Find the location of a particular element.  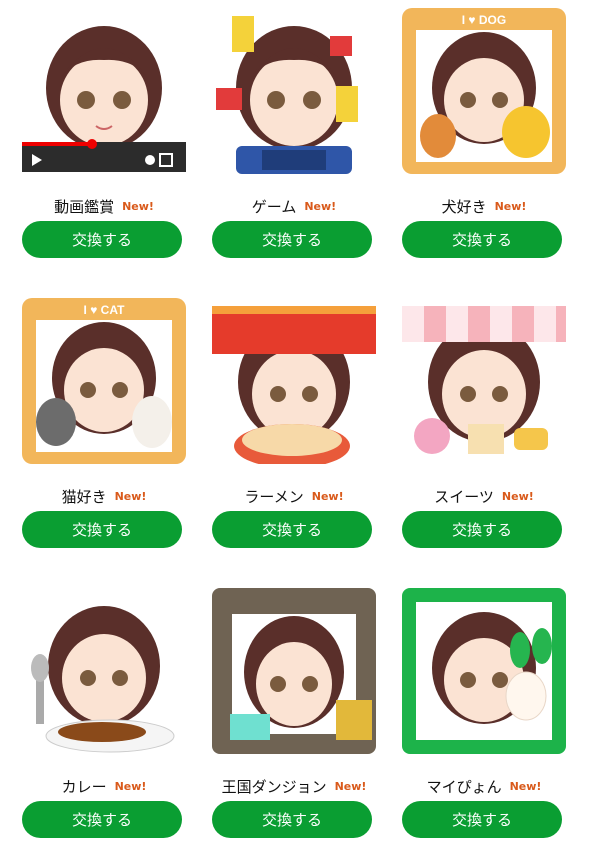

card-title-row: カレー New! is located at coordinates (104, 786).